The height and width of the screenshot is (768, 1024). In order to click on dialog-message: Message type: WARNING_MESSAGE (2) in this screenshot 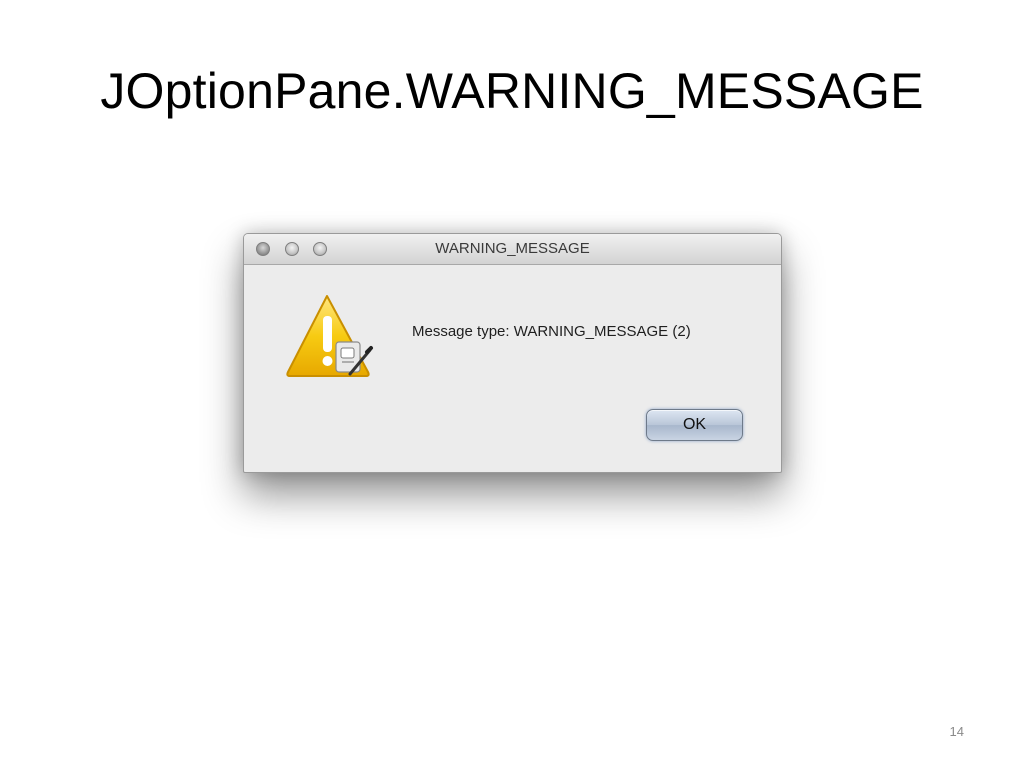, I will do `click(551, 331)`.